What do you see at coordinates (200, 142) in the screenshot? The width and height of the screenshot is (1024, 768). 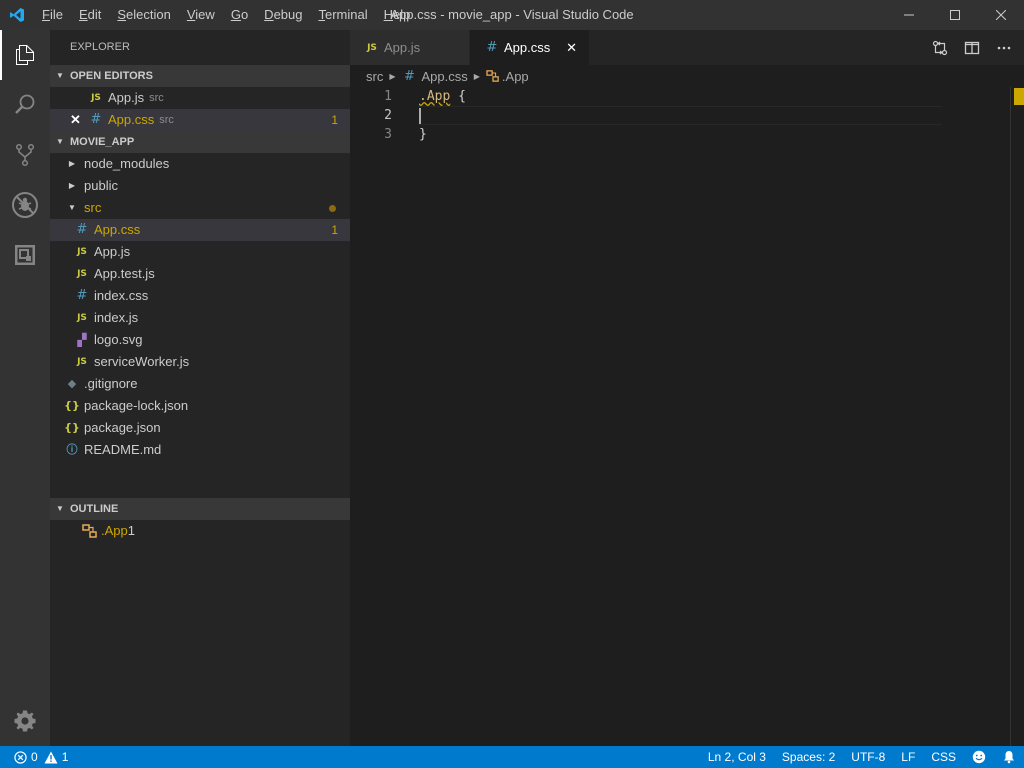 I see `project-header: ▼ MOVIE_APP` at bounding box center [200, 142].